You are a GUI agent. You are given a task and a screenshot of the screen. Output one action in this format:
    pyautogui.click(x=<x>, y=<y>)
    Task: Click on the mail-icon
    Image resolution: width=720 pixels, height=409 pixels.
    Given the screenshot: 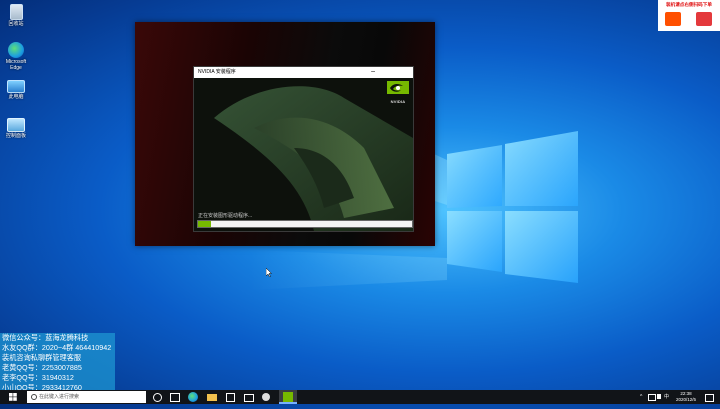 What is the action you would take?
    pyautogui.click(x=249, y=398)
    